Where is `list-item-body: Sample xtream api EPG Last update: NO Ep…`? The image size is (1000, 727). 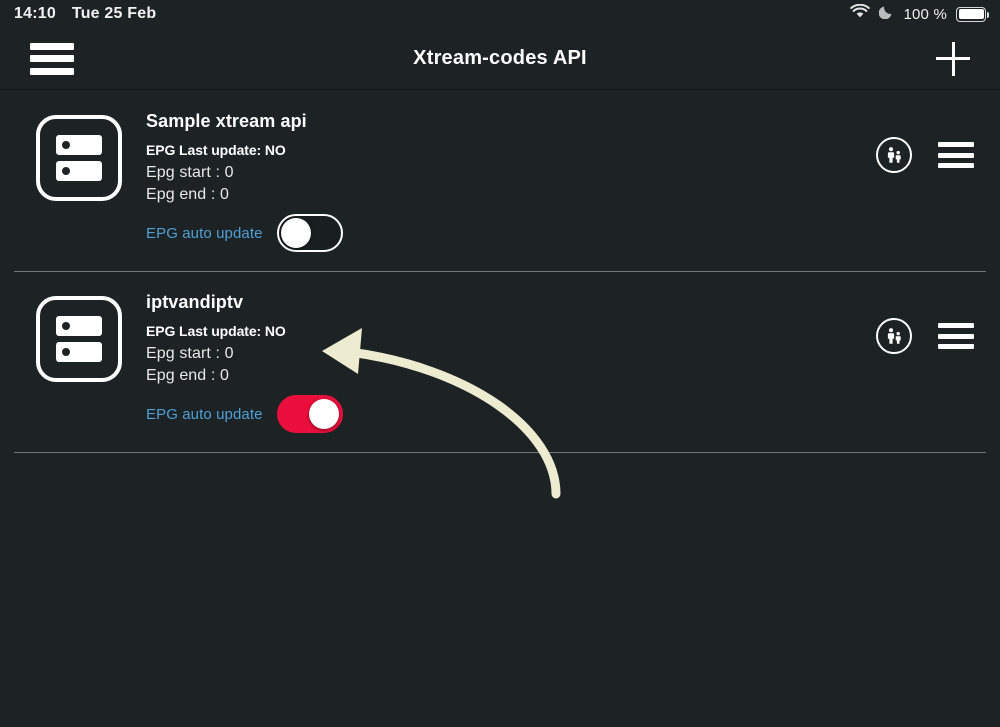
list-item-body: Sample xtream api EPG Last update: NO Ep… is located at coordinates (456, 181).